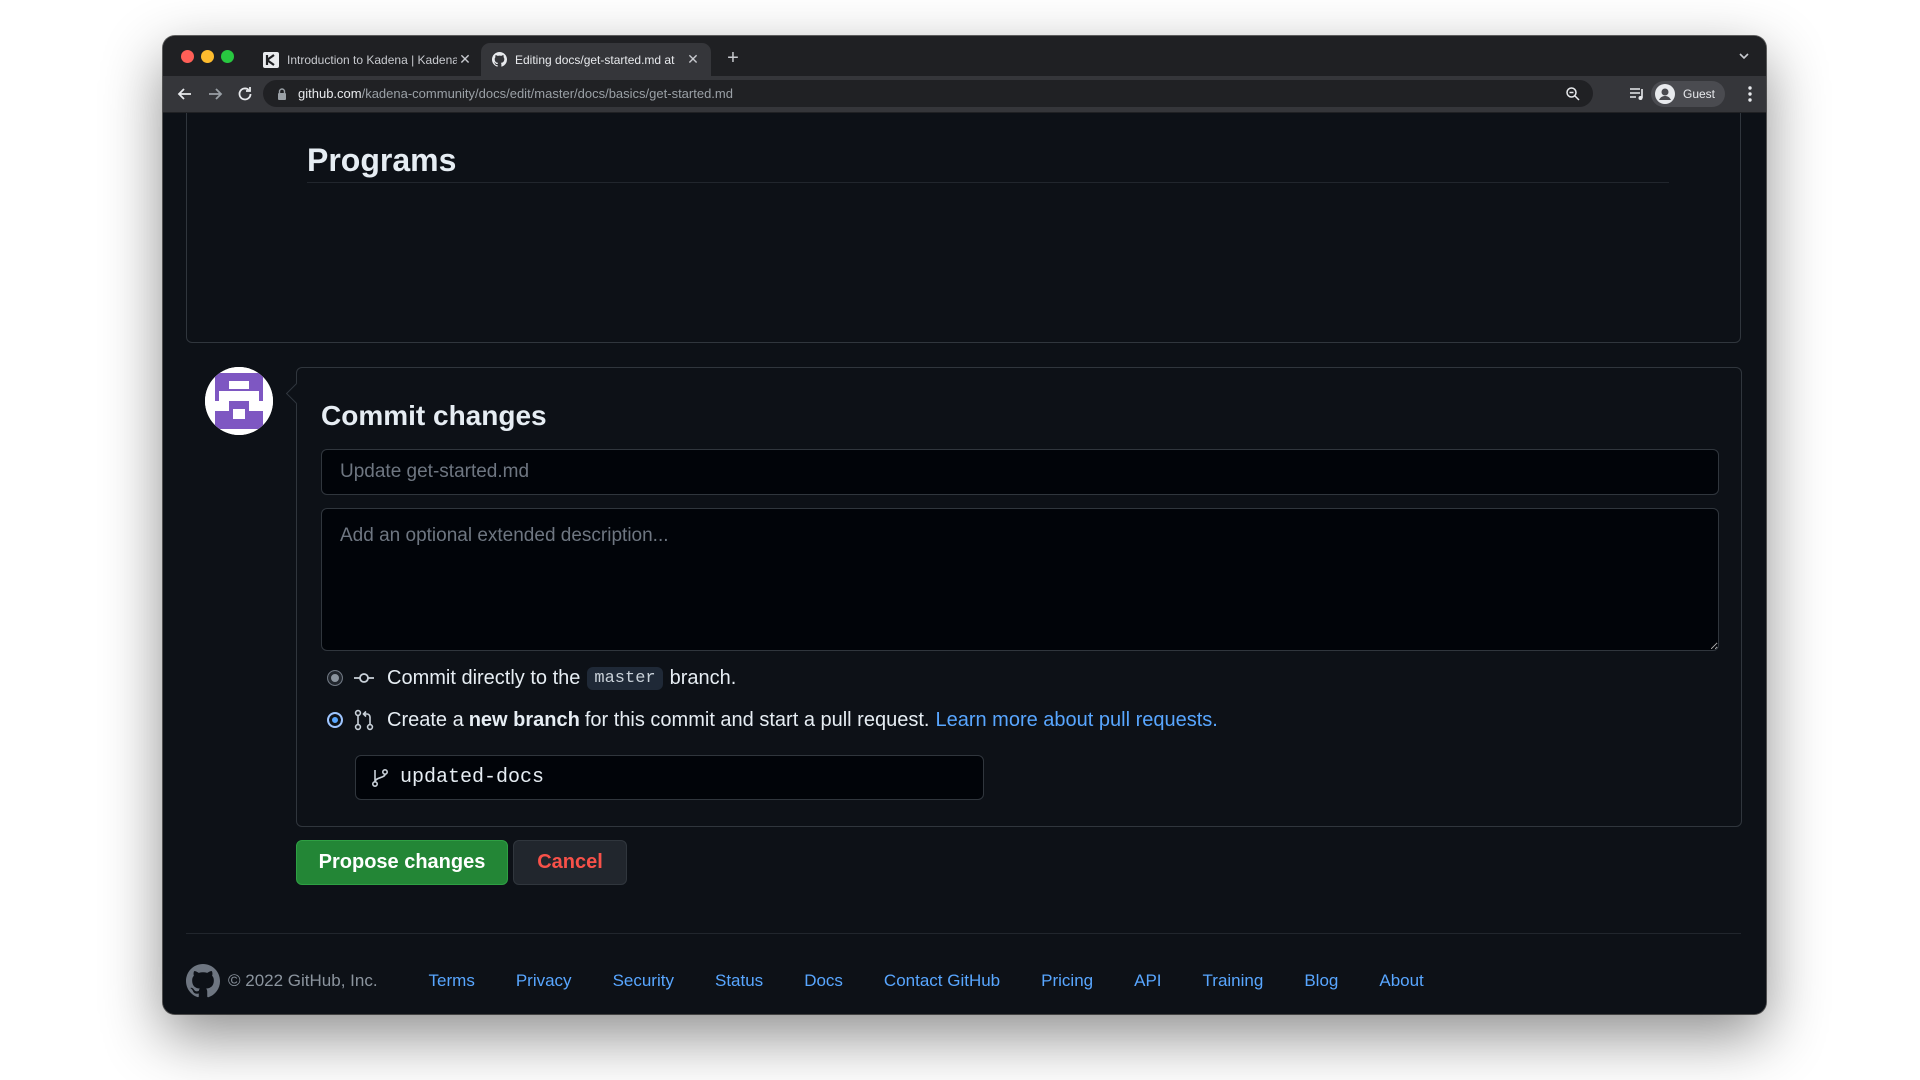 The height and width of the screenshot is (1080, 1920). I want to click on lock-icon, so click(282, 94).